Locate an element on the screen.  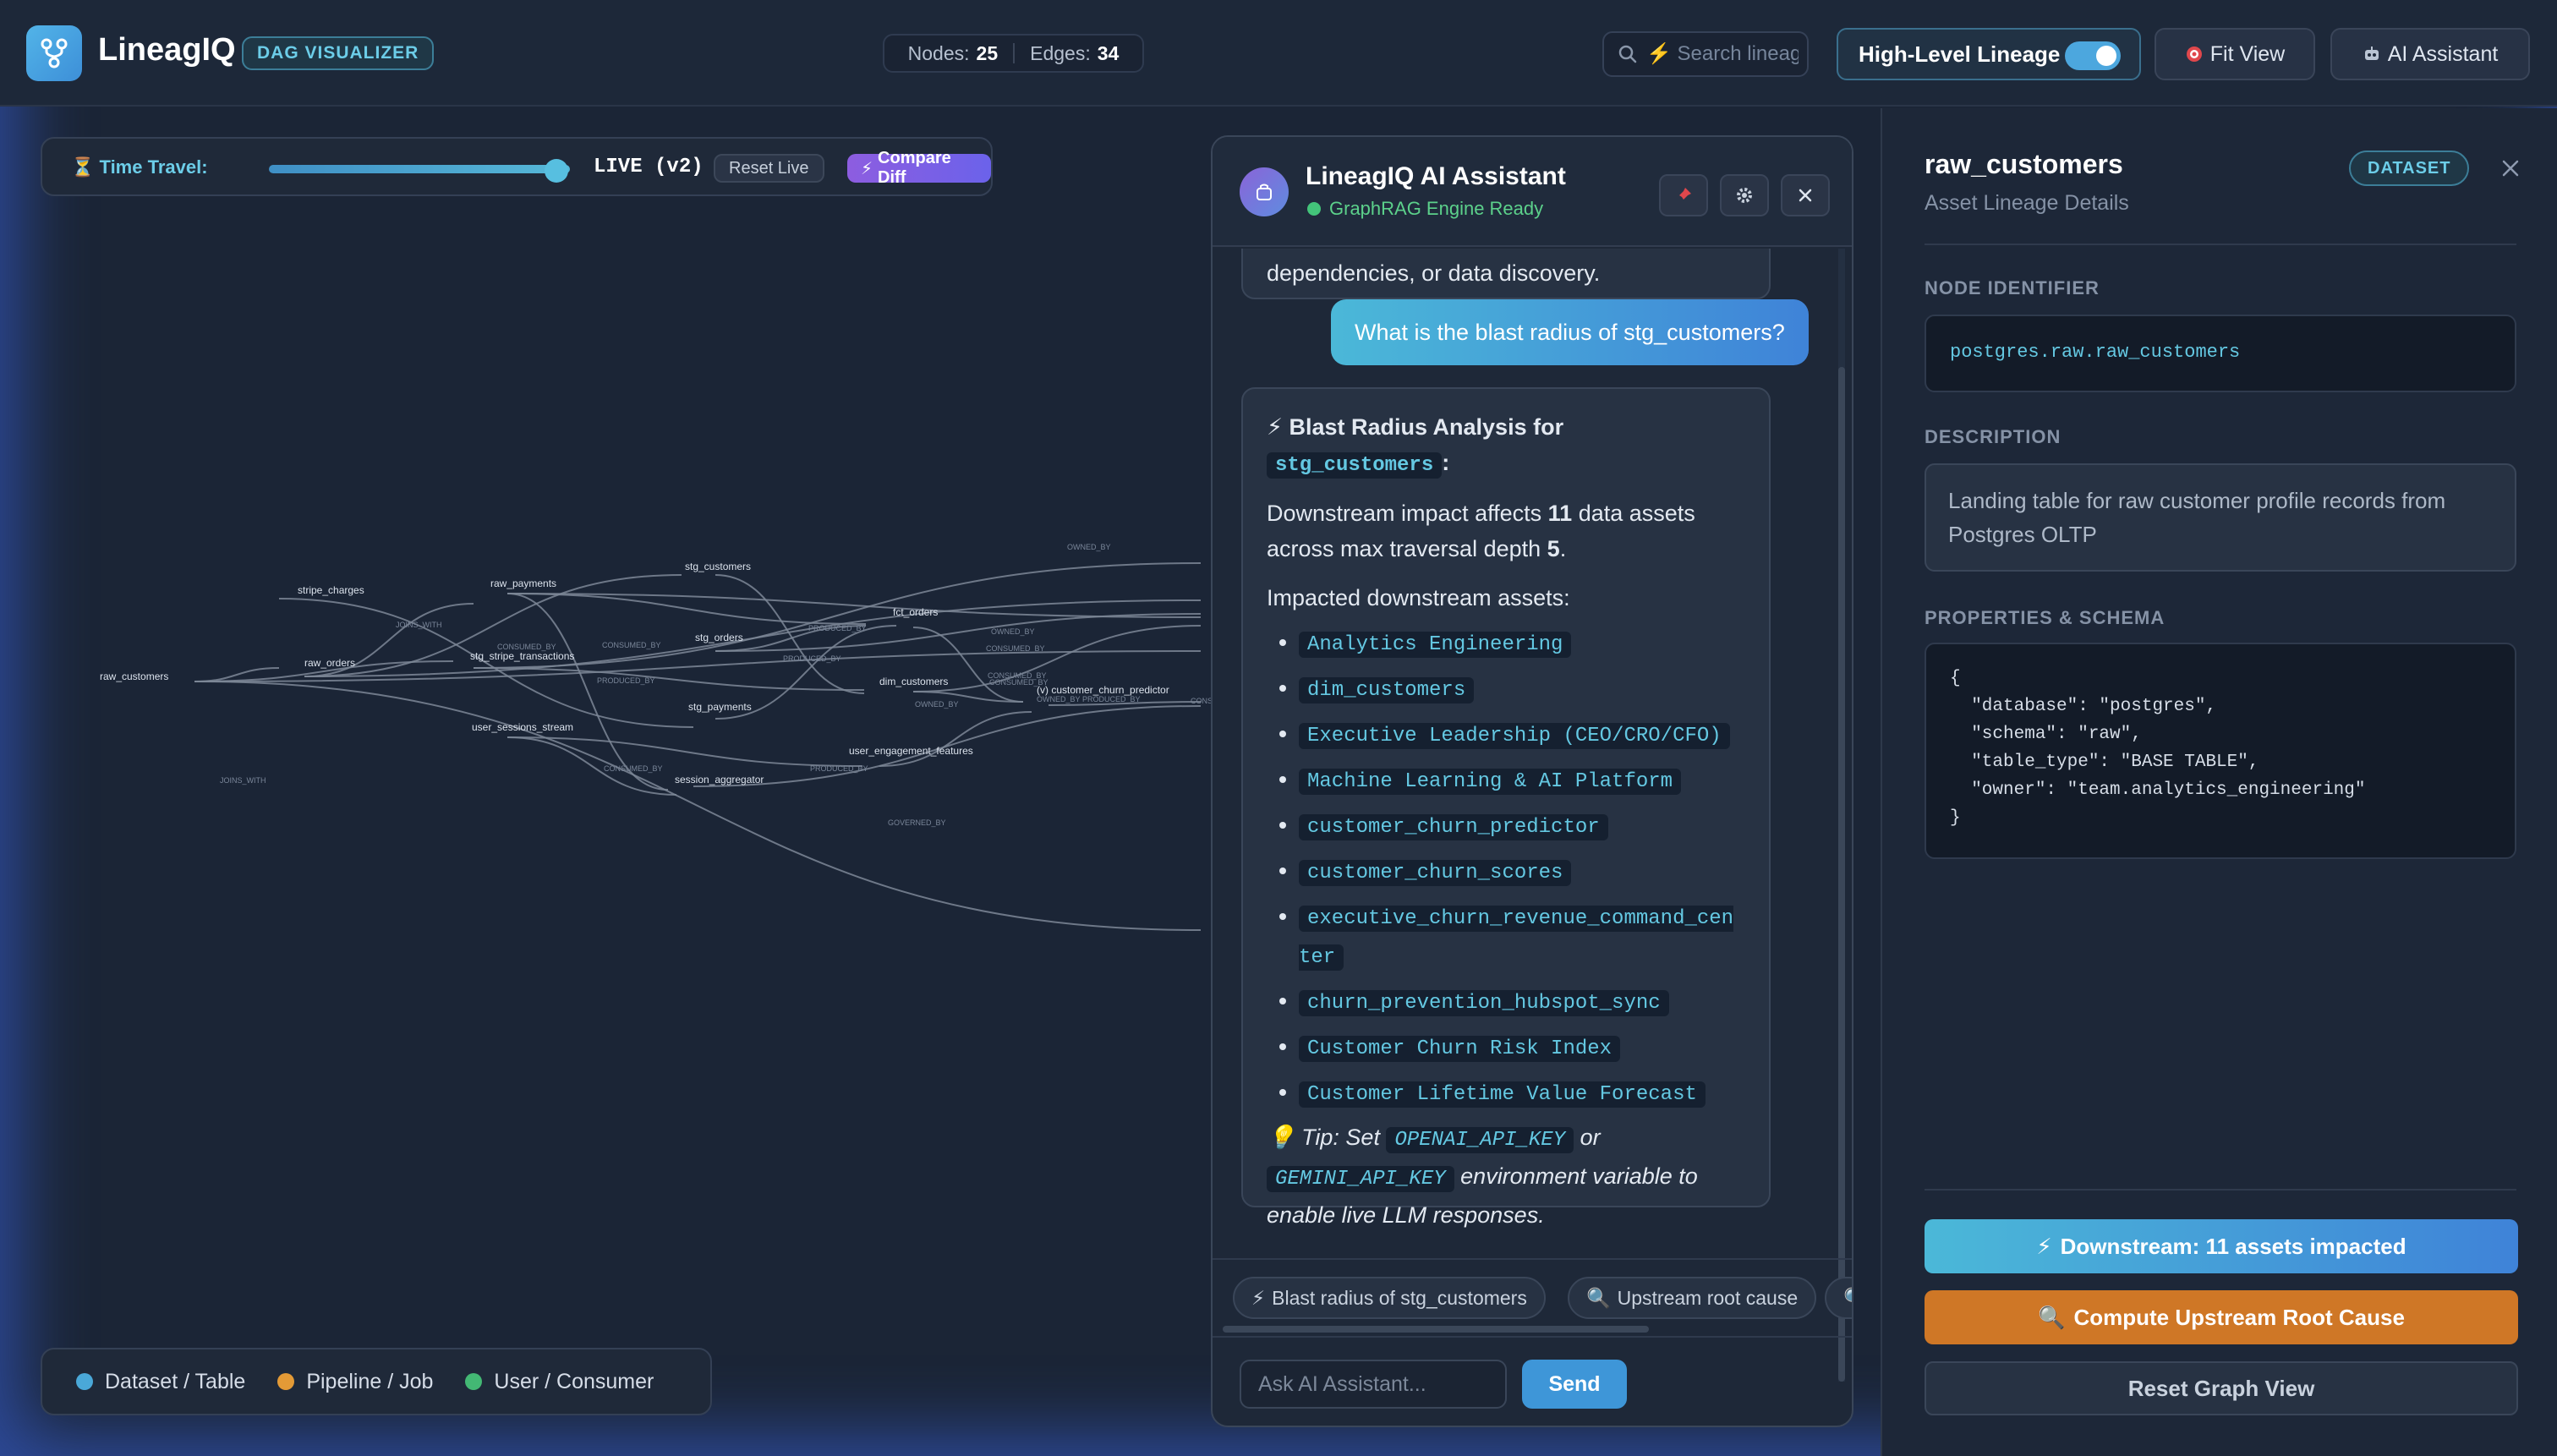
toggle-knob is located at coordinates (2106, 56).